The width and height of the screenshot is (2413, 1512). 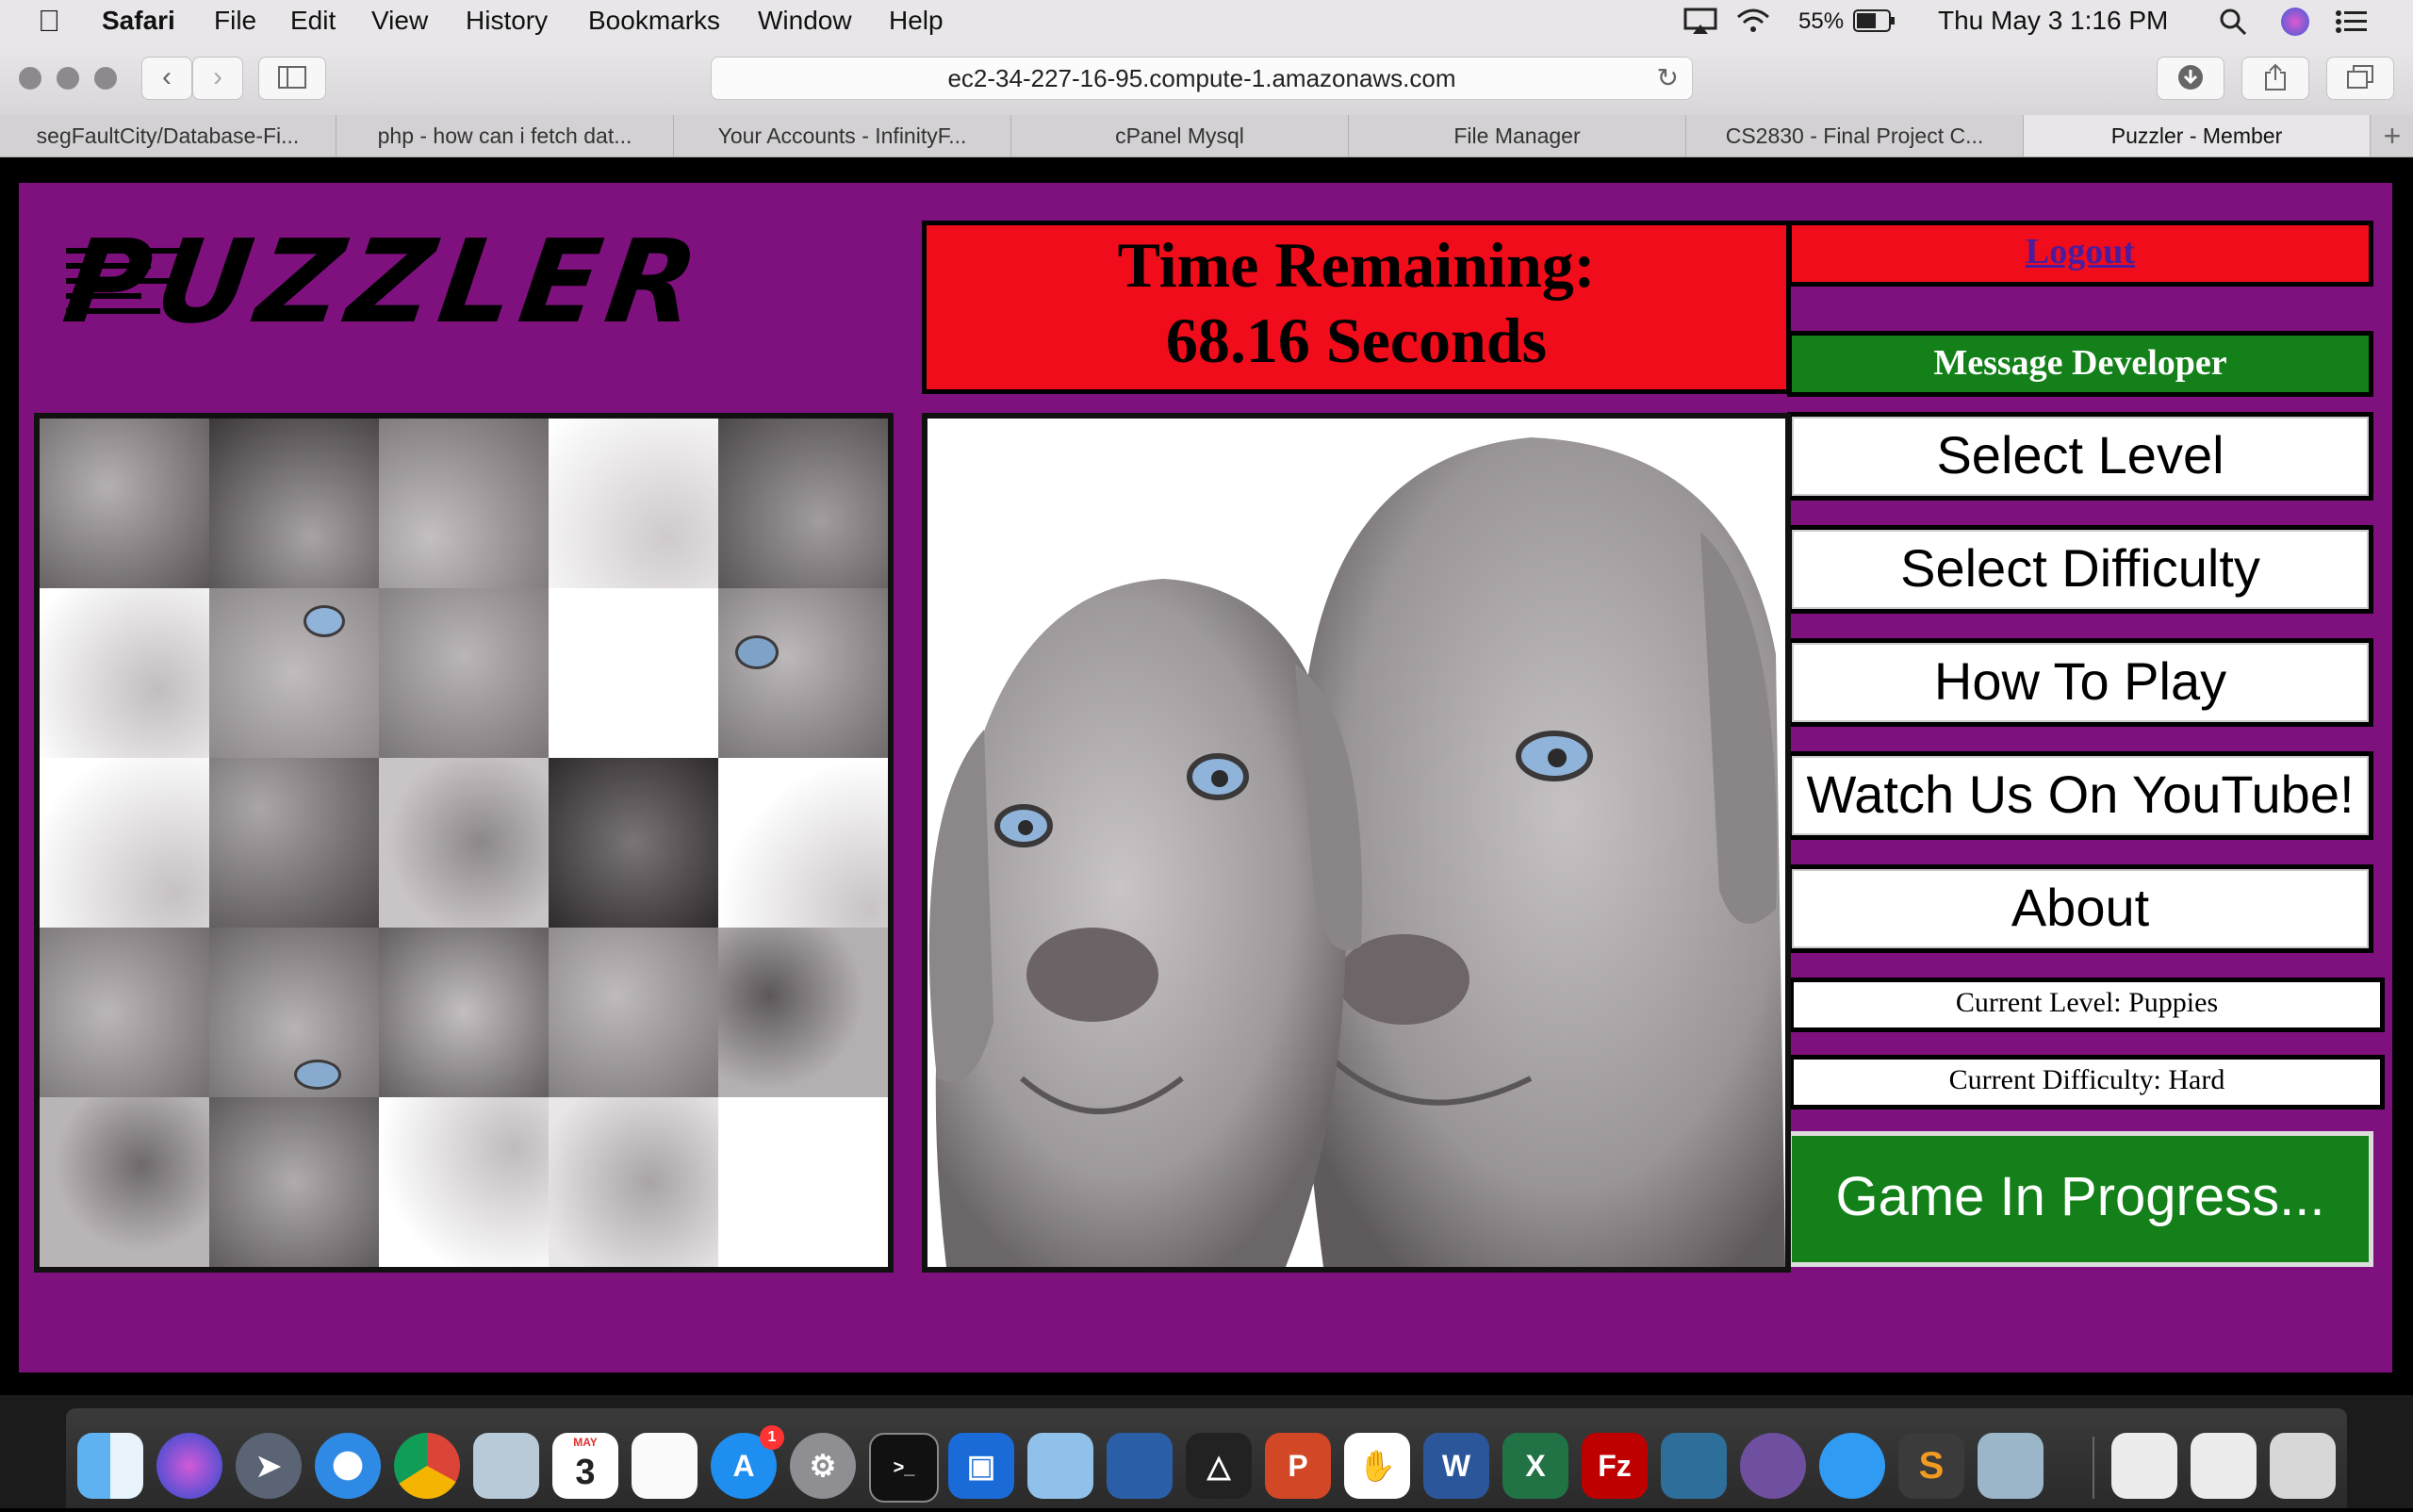 What do you see at coordinates (1931, 1466) in the screenshot?
I see `sublime-text-icon: S` at bounding box center [1931, 1466].